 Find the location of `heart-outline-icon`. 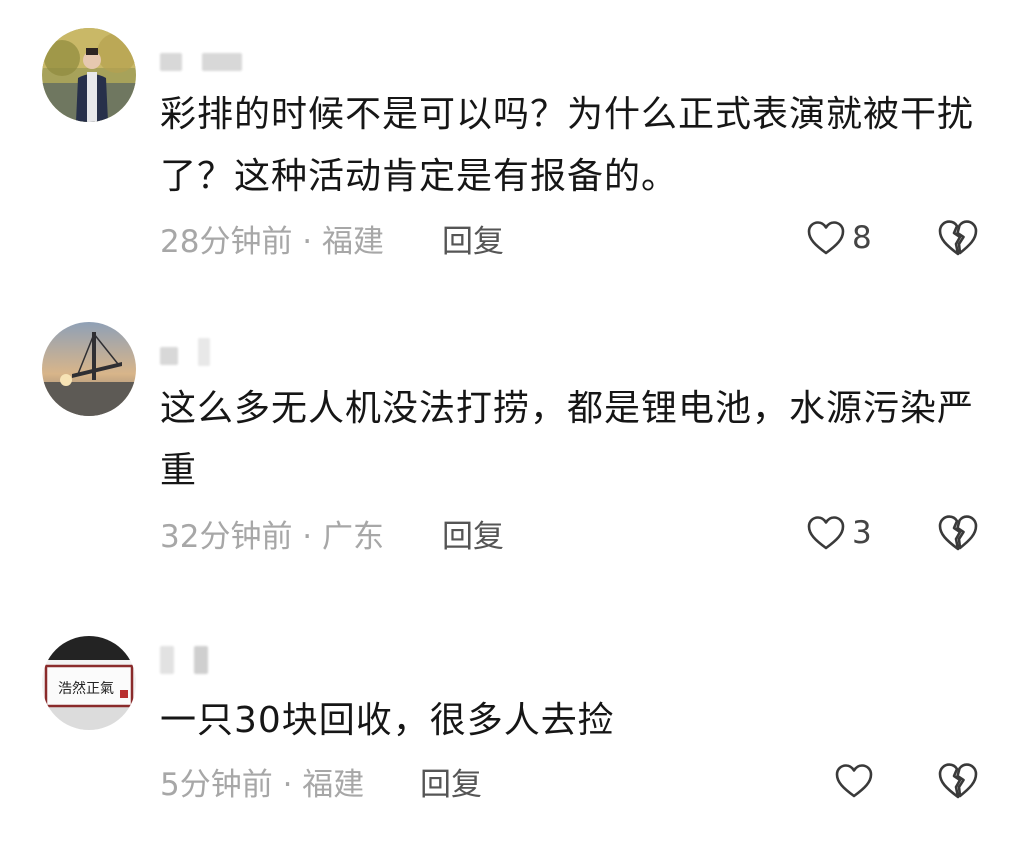

heart-outline-icon is located at coordinates (854, 781).